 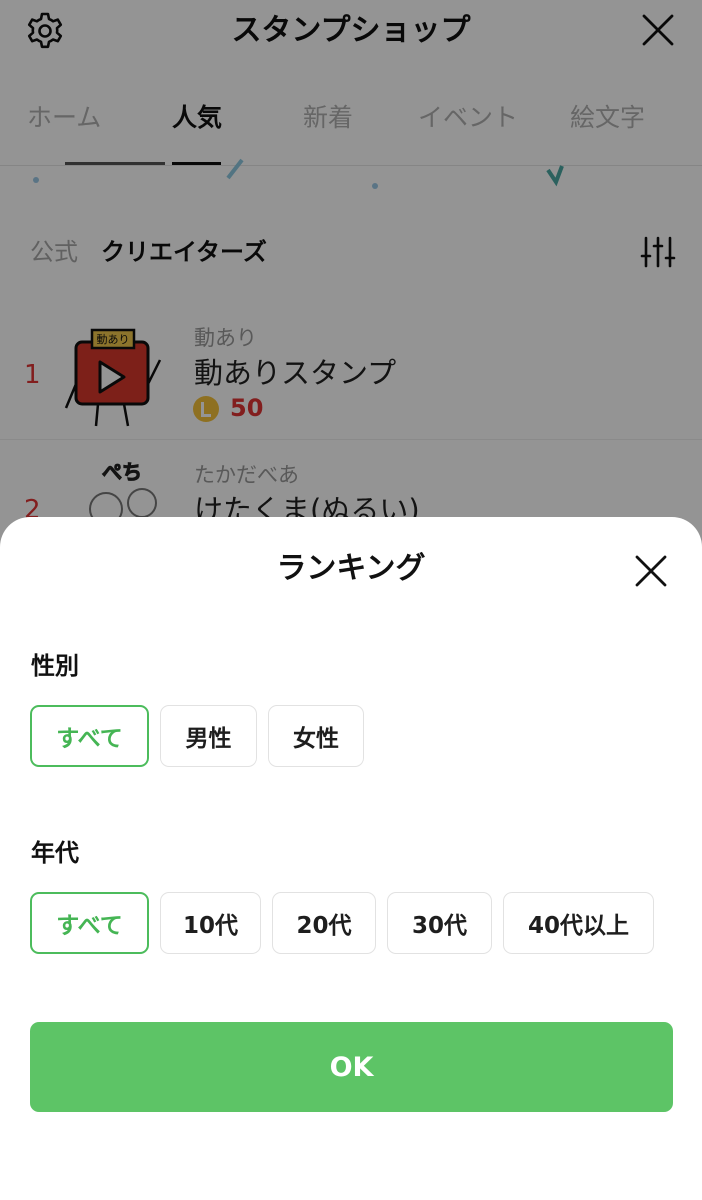 I want to click on age-option-40s-plus: 40代以上, so click(x=578, y=923).